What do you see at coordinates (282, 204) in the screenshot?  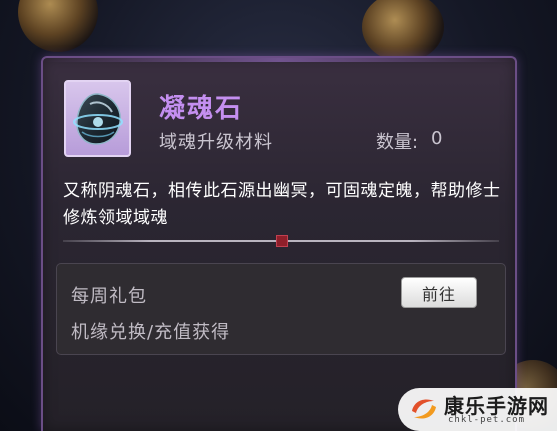 I see `item-description: 又称阴魂石，相传此石源出幽冥，可固魂定魄，帮助修士修炼领域域魂` at bounding box center [282, 204].